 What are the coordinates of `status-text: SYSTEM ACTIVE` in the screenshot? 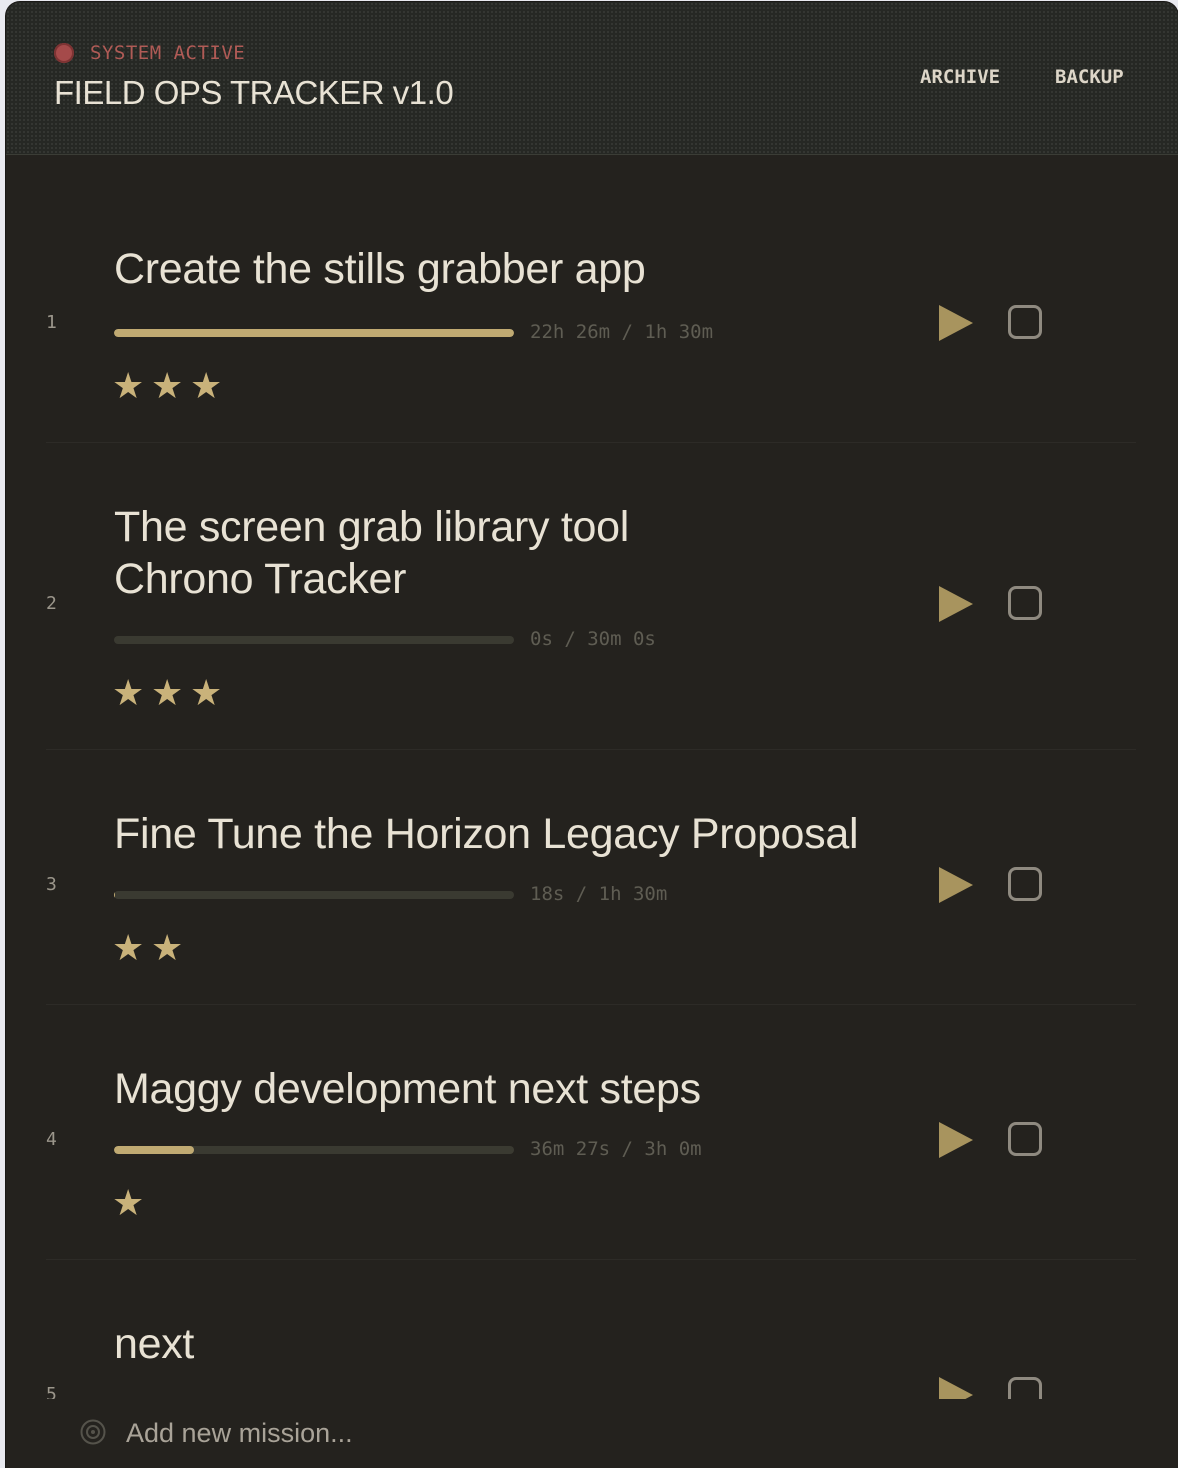 It's located at (168, 53).